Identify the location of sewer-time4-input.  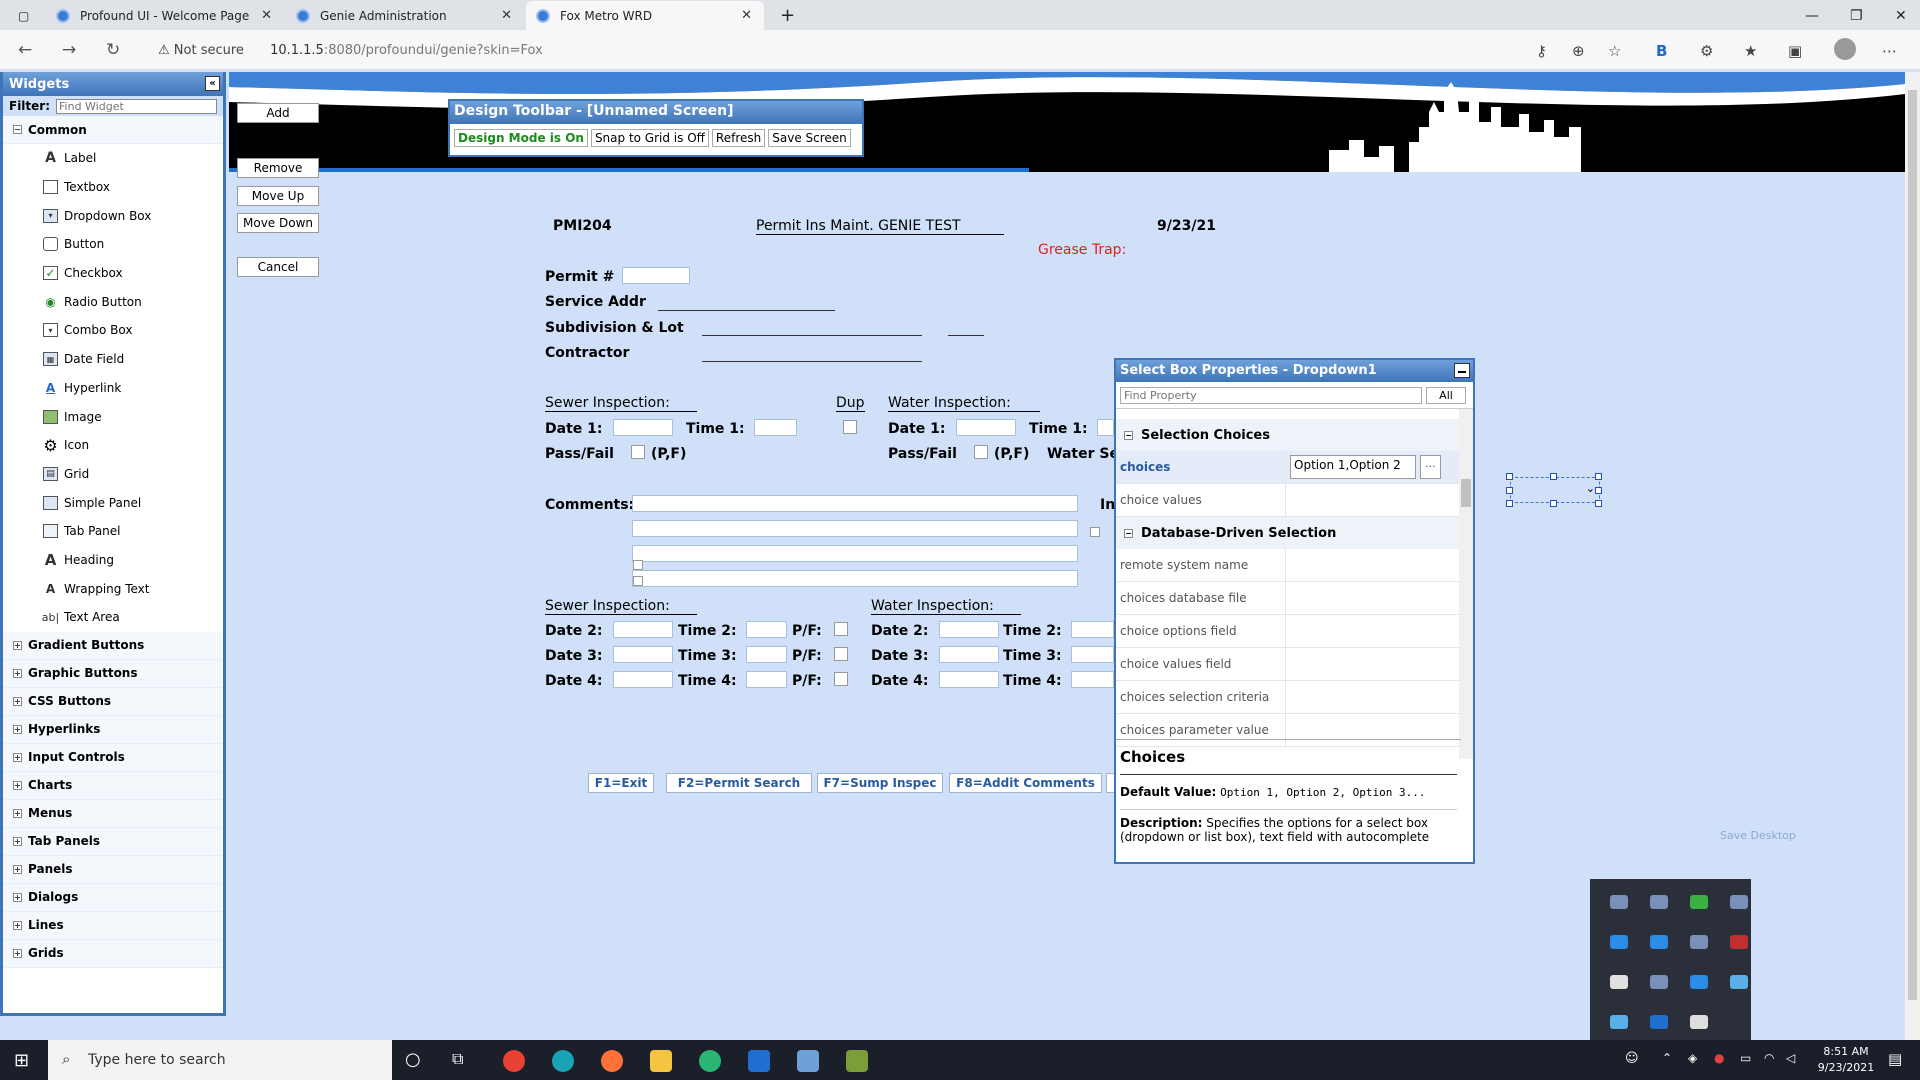
(766, 679).